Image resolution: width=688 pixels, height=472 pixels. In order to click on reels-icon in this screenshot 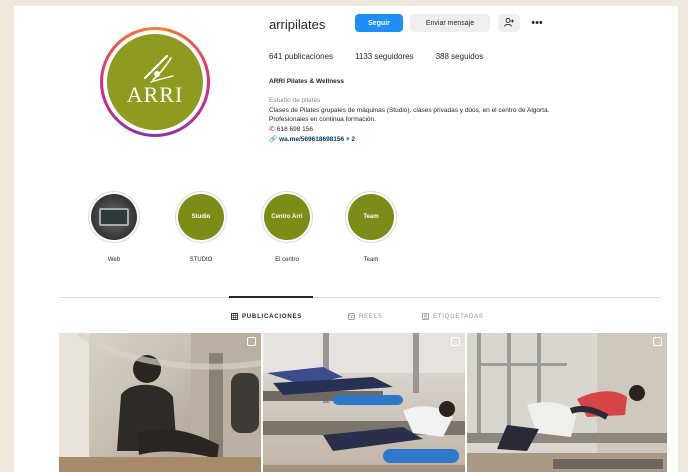, I will do `click(351, 316)`.